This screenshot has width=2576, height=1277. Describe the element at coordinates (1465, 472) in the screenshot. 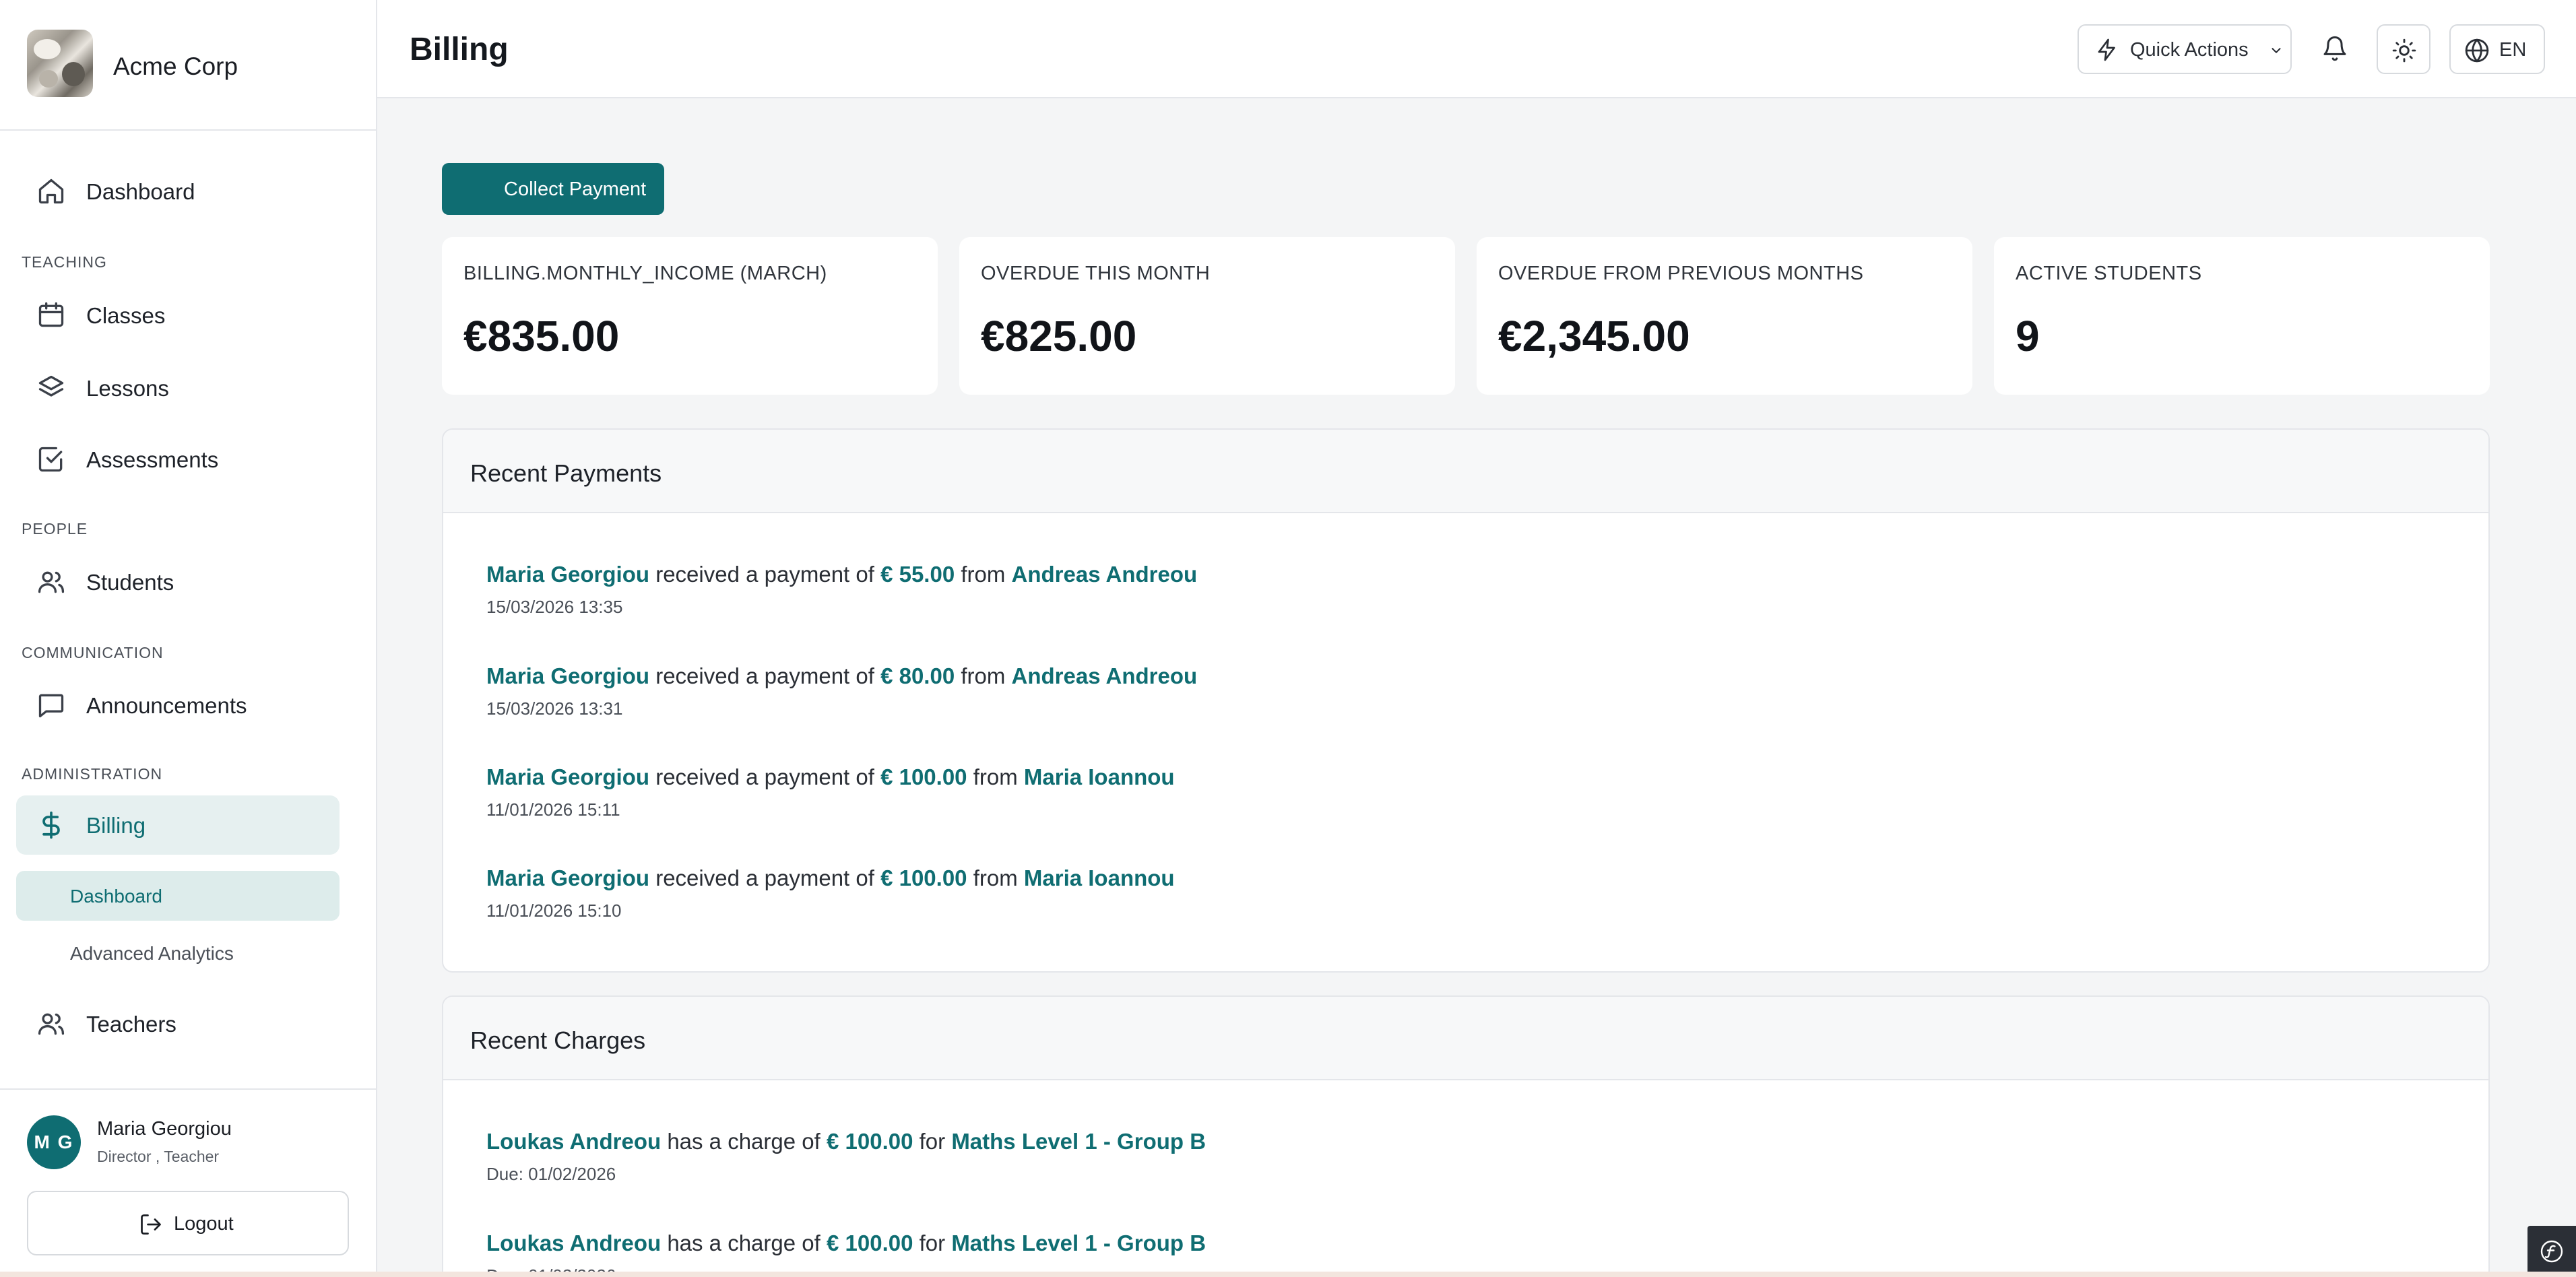

I see `panel-header: Recent Payments` at that location.